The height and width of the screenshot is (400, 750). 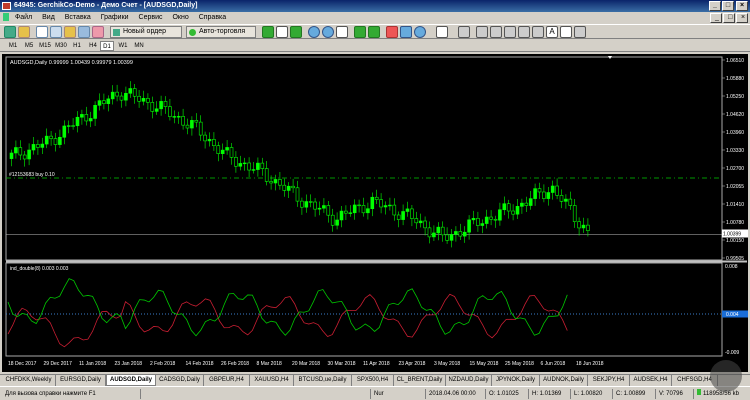 I want to click on templates-icon, so click(x=420, y=32).